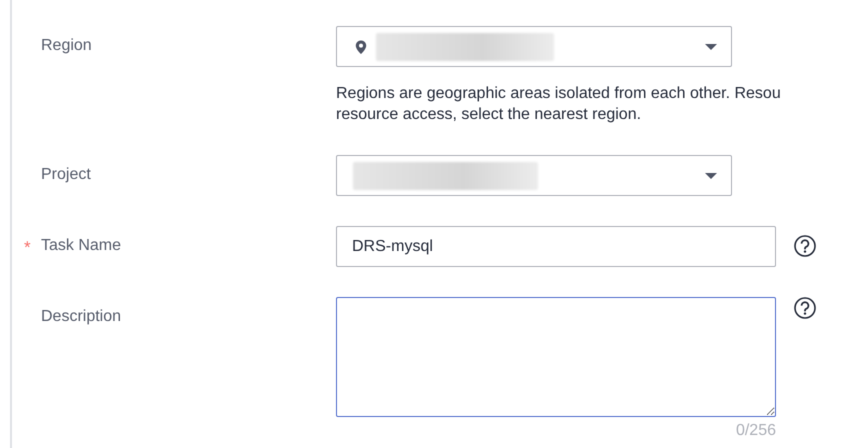 The width and height of the screenshot is (851, 448). What do you see at coordinates (27, 248) in the screenshot?
I see `required-mark: *` at bounding box center [27, 248].